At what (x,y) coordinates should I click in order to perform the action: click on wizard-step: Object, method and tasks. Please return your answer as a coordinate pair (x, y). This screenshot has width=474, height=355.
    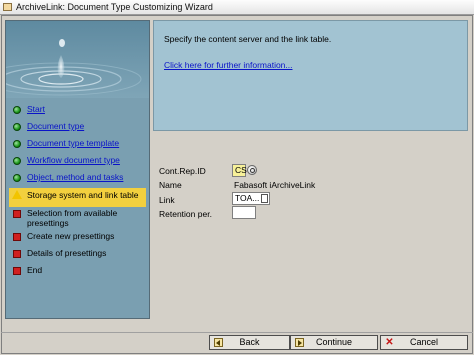
    Looking at the image, I should click on (77, 179).